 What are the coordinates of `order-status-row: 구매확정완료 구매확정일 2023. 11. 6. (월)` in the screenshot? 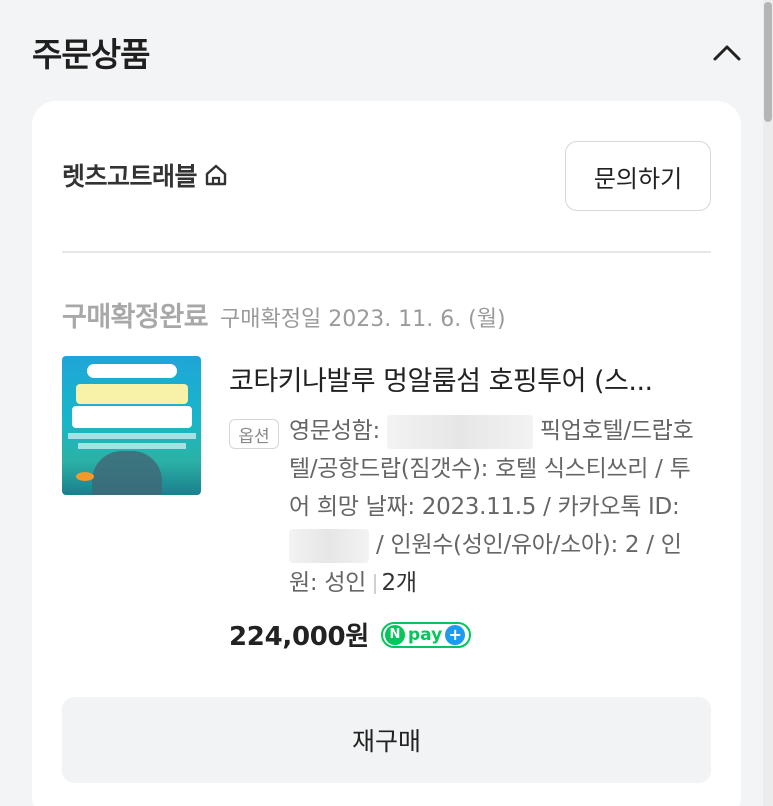 It's located at (284, 314).